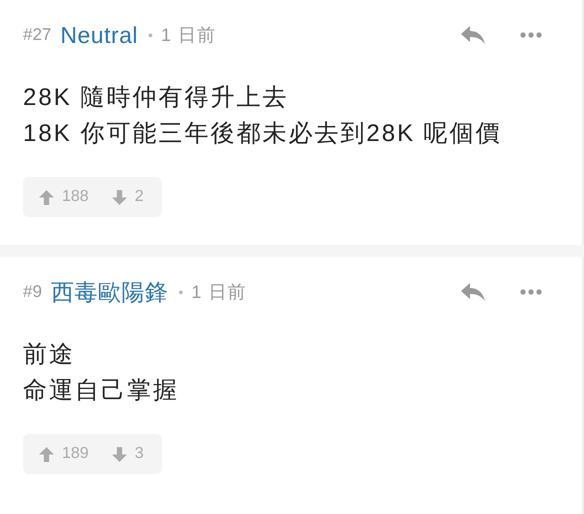 This screenshot has height=514, width=584. What do you see at coordinates (75, 197) in the screenshot?
I see `upvote-count: 188` at bounding box center [75, 197].